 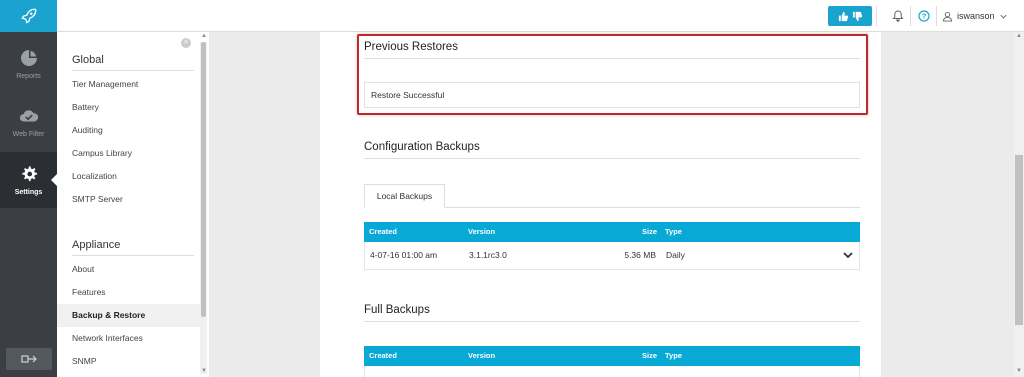 I want to click on thumbs-down-icon, so click(x=857, y=16).